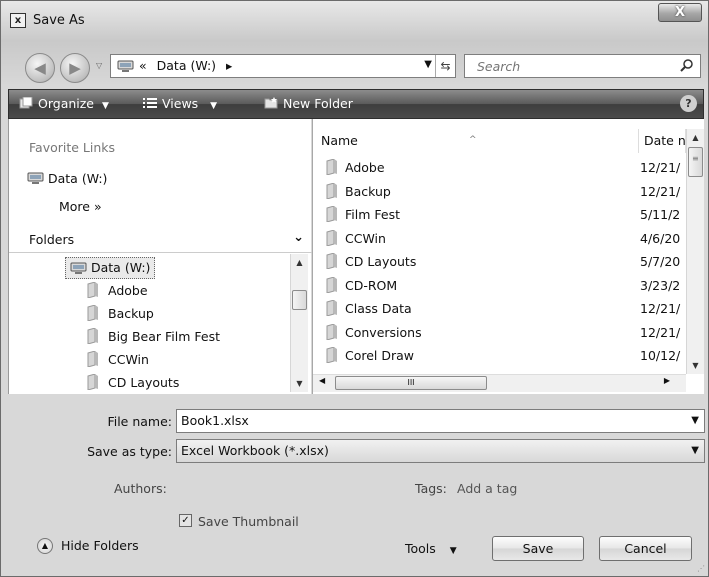  What do you see at coordinates (365, 167) in the screenshot?
I see `file-name-label: Adobe` at bounding box center [365, 167].